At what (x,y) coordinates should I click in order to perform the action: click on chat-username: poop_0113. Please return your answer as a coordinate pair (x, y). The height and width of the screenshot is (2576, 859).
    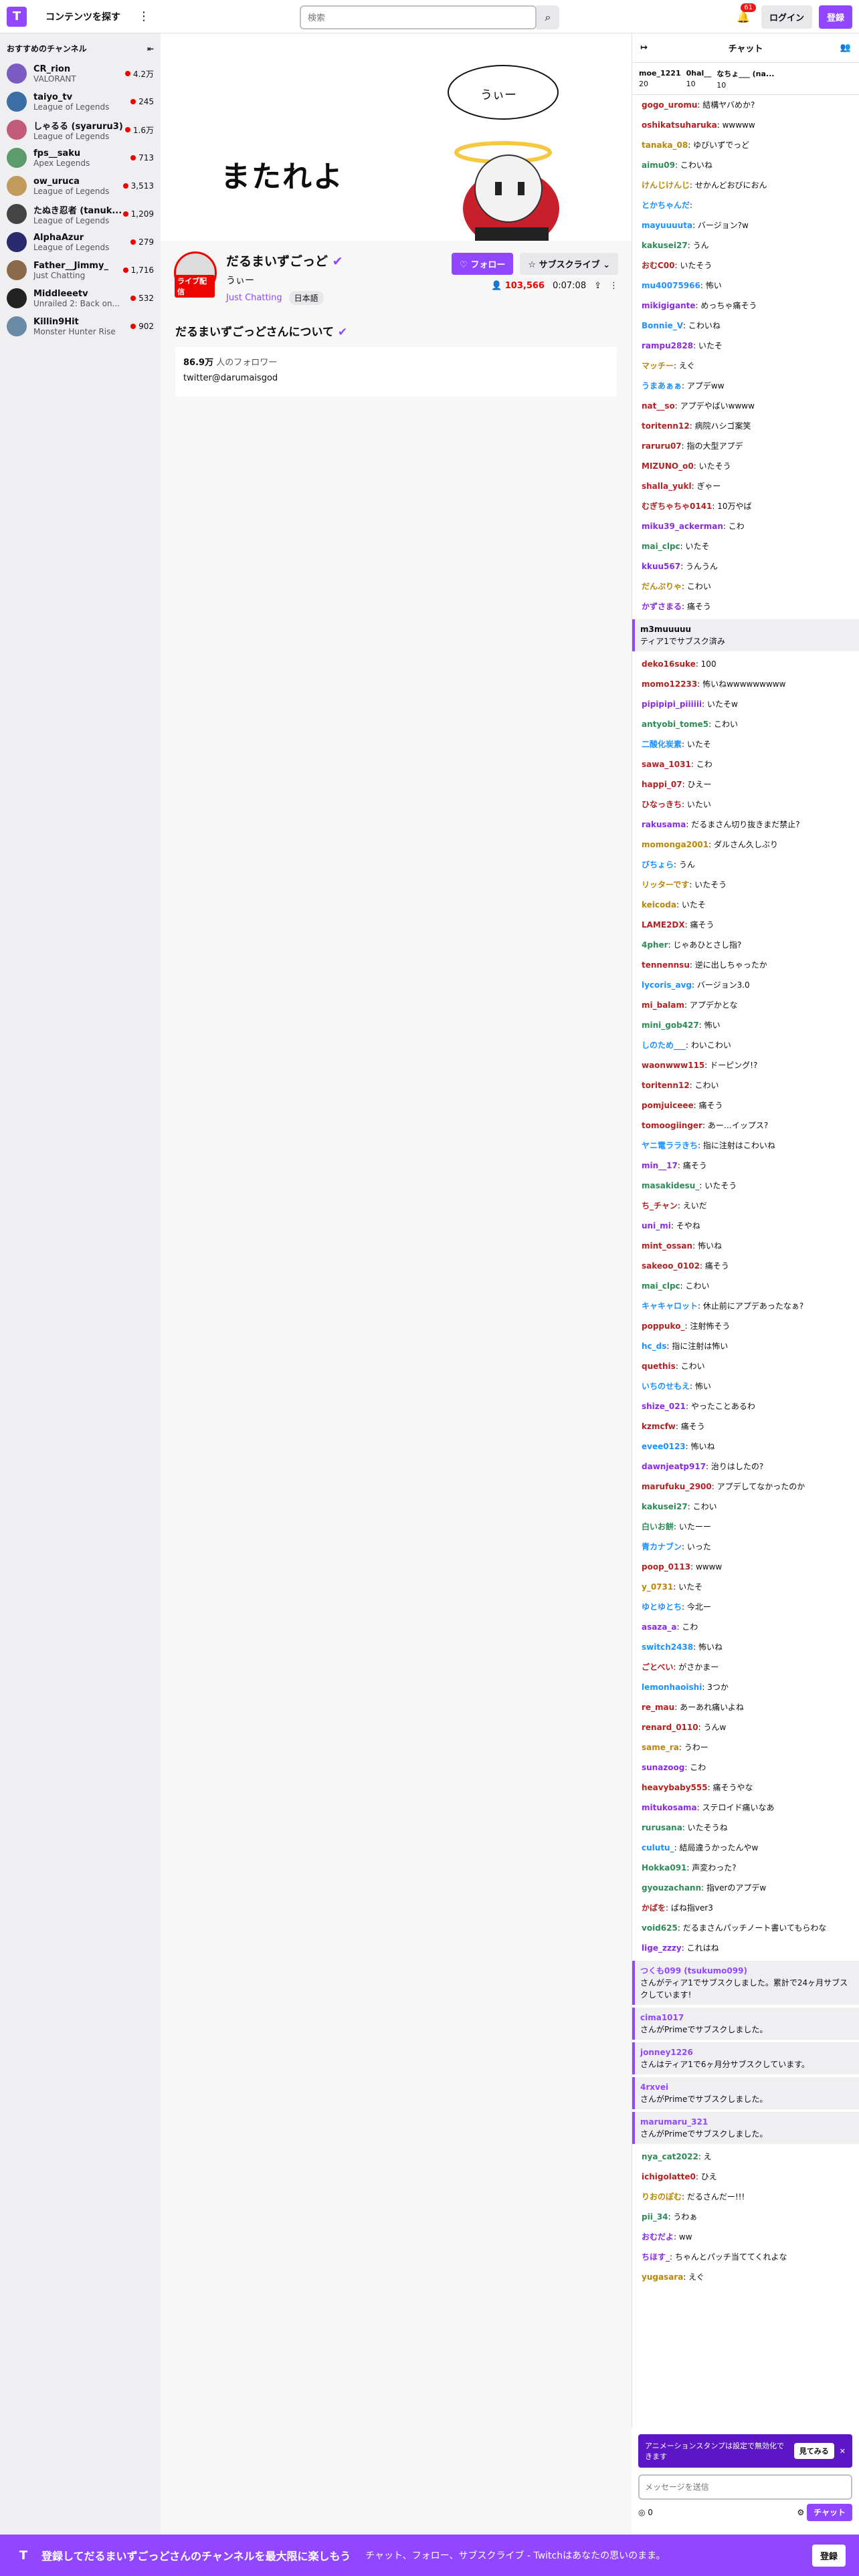
    Looking at the image, I should click on (666, 1567).